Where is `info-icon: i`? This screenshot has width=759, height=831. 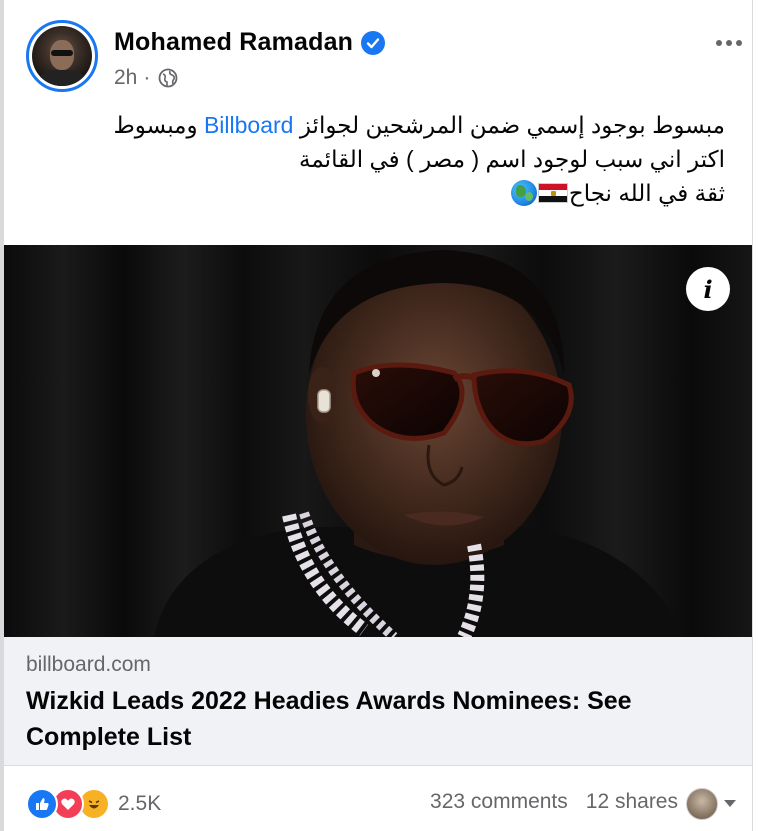
info-icon: i is located at coordinates (708, 289).